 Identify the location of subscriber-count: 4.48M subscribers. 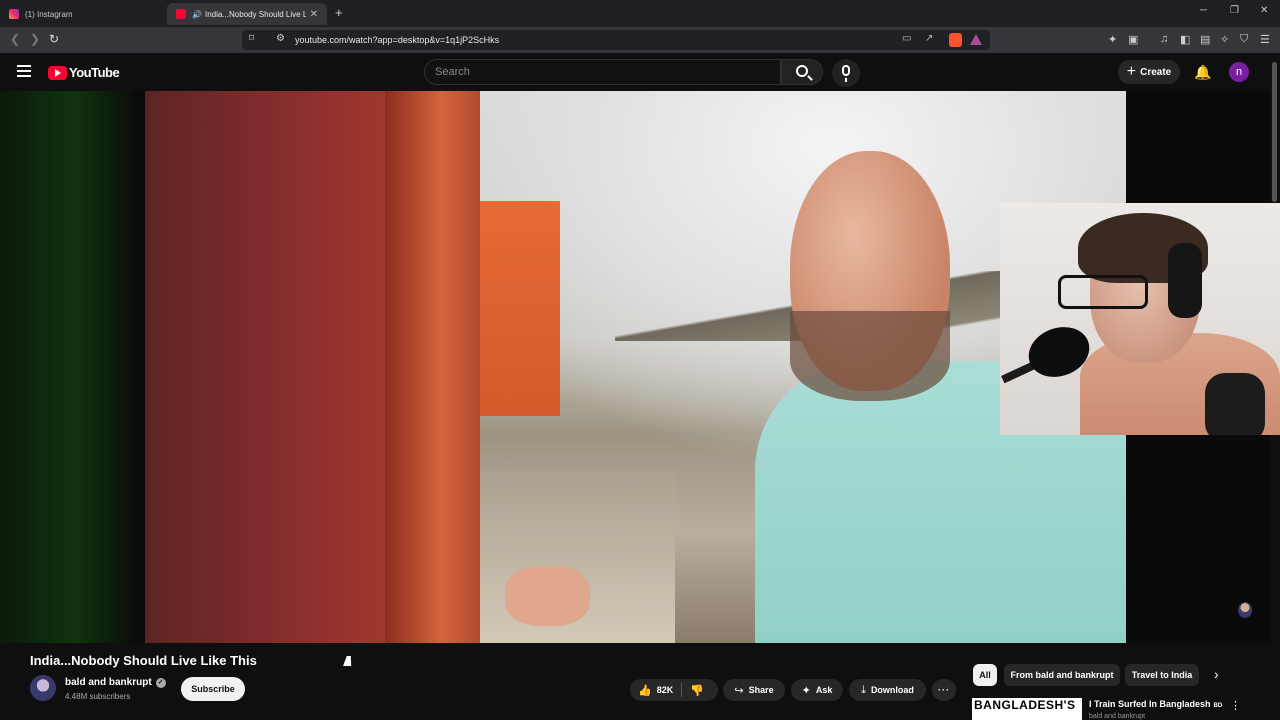
(98, 696).